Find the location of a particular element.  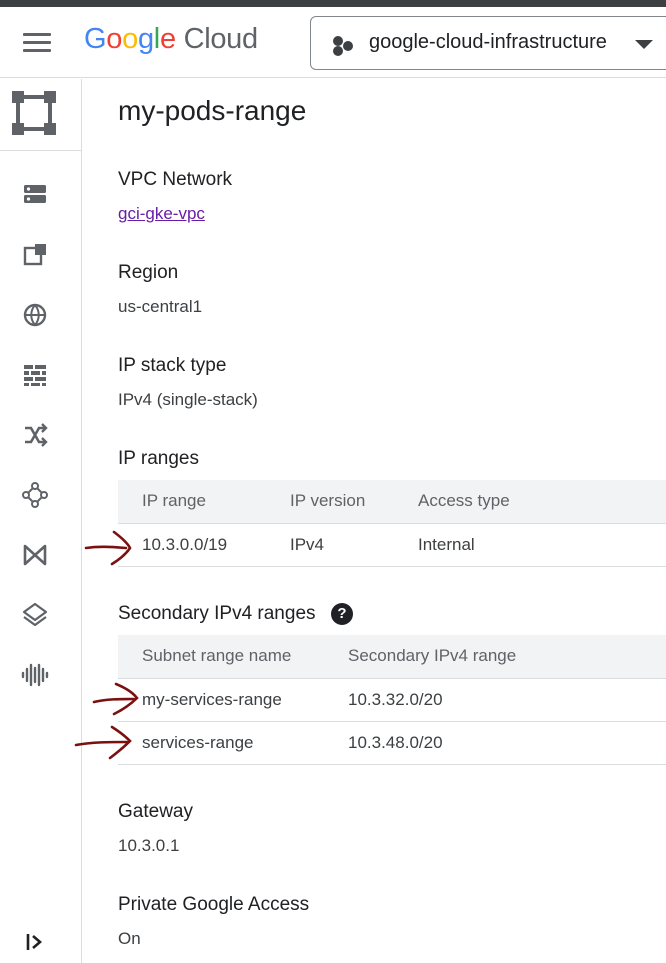

ip-stack-value: IPv4 (single-stack) is located at coordinates (188, 399).